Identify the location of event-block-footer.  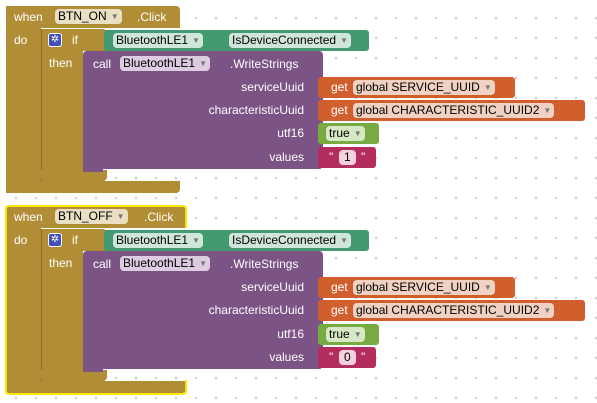
(93, 187).